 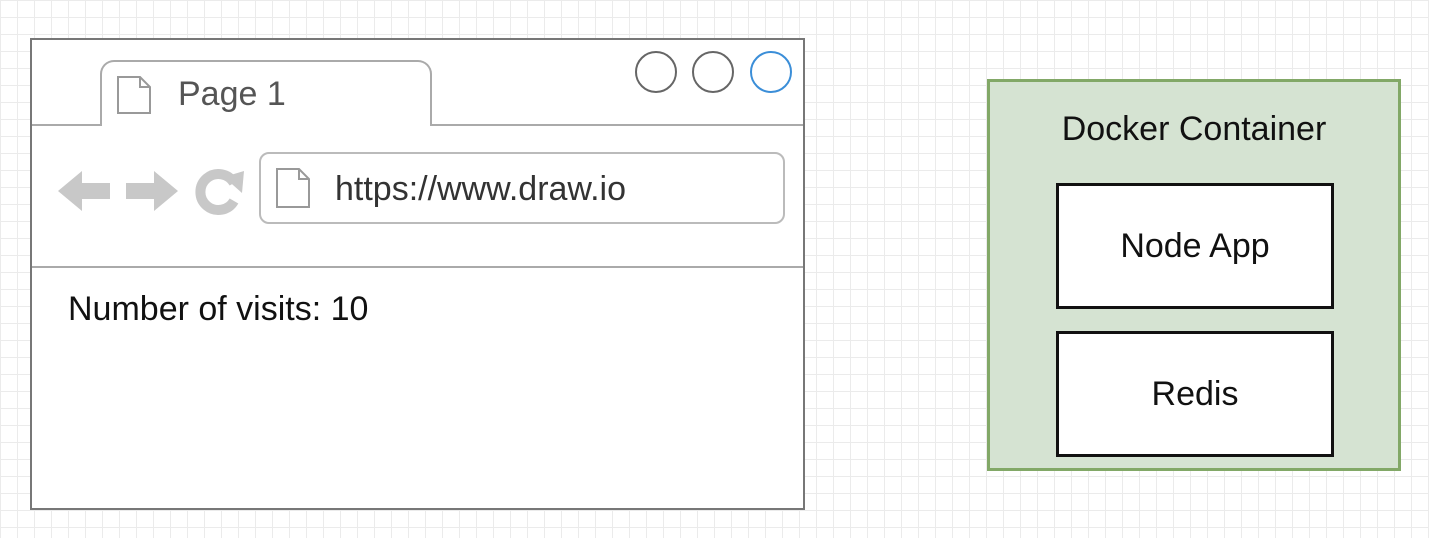 I want to click on redis-box: Redis, so click(x=1195, y=394).